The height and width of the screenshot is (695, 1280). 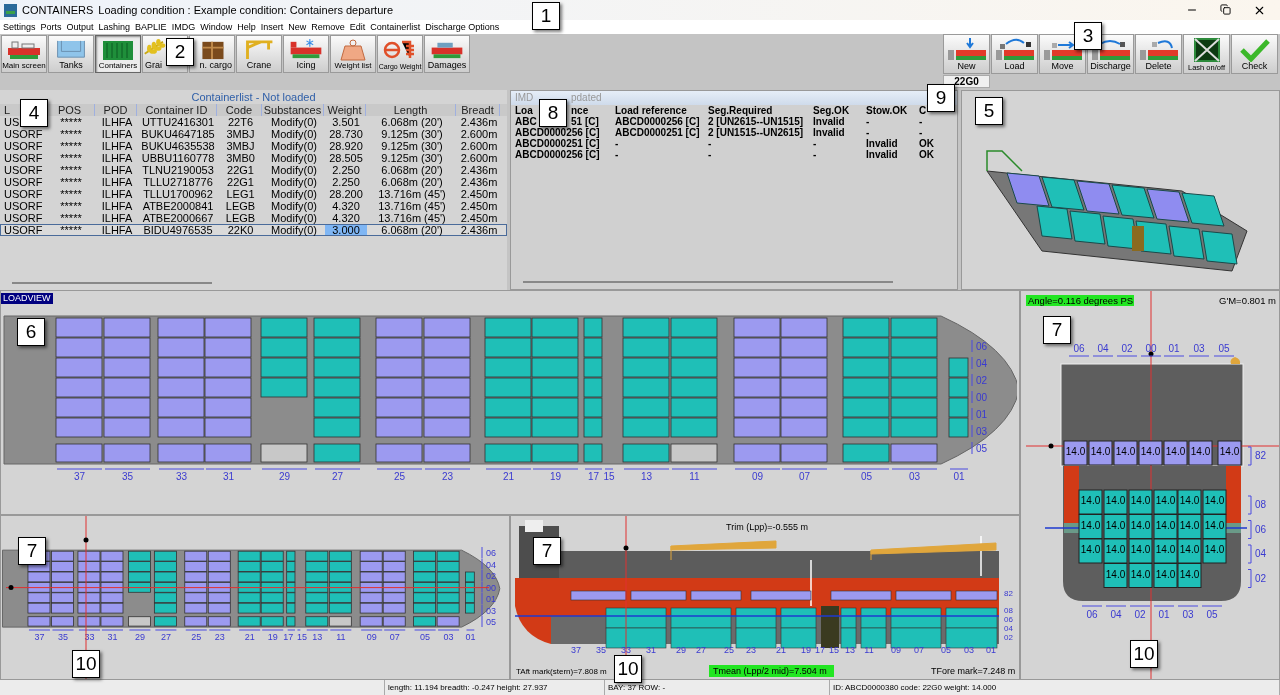 What do you see at coordinates (346, 170) in the screenshot?
I see `table-cell-text: 2.250` at bounding box center [346, 170].